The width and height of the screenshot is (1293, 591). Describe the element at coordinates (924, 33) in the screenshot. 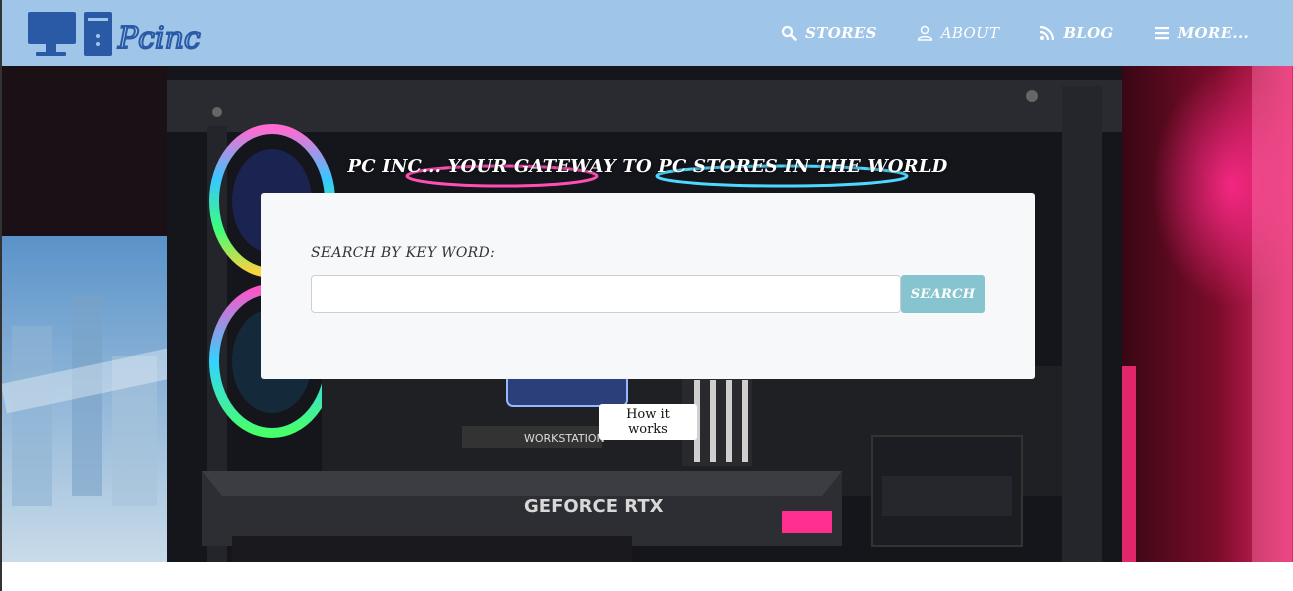

I see `user-icon` at that location.